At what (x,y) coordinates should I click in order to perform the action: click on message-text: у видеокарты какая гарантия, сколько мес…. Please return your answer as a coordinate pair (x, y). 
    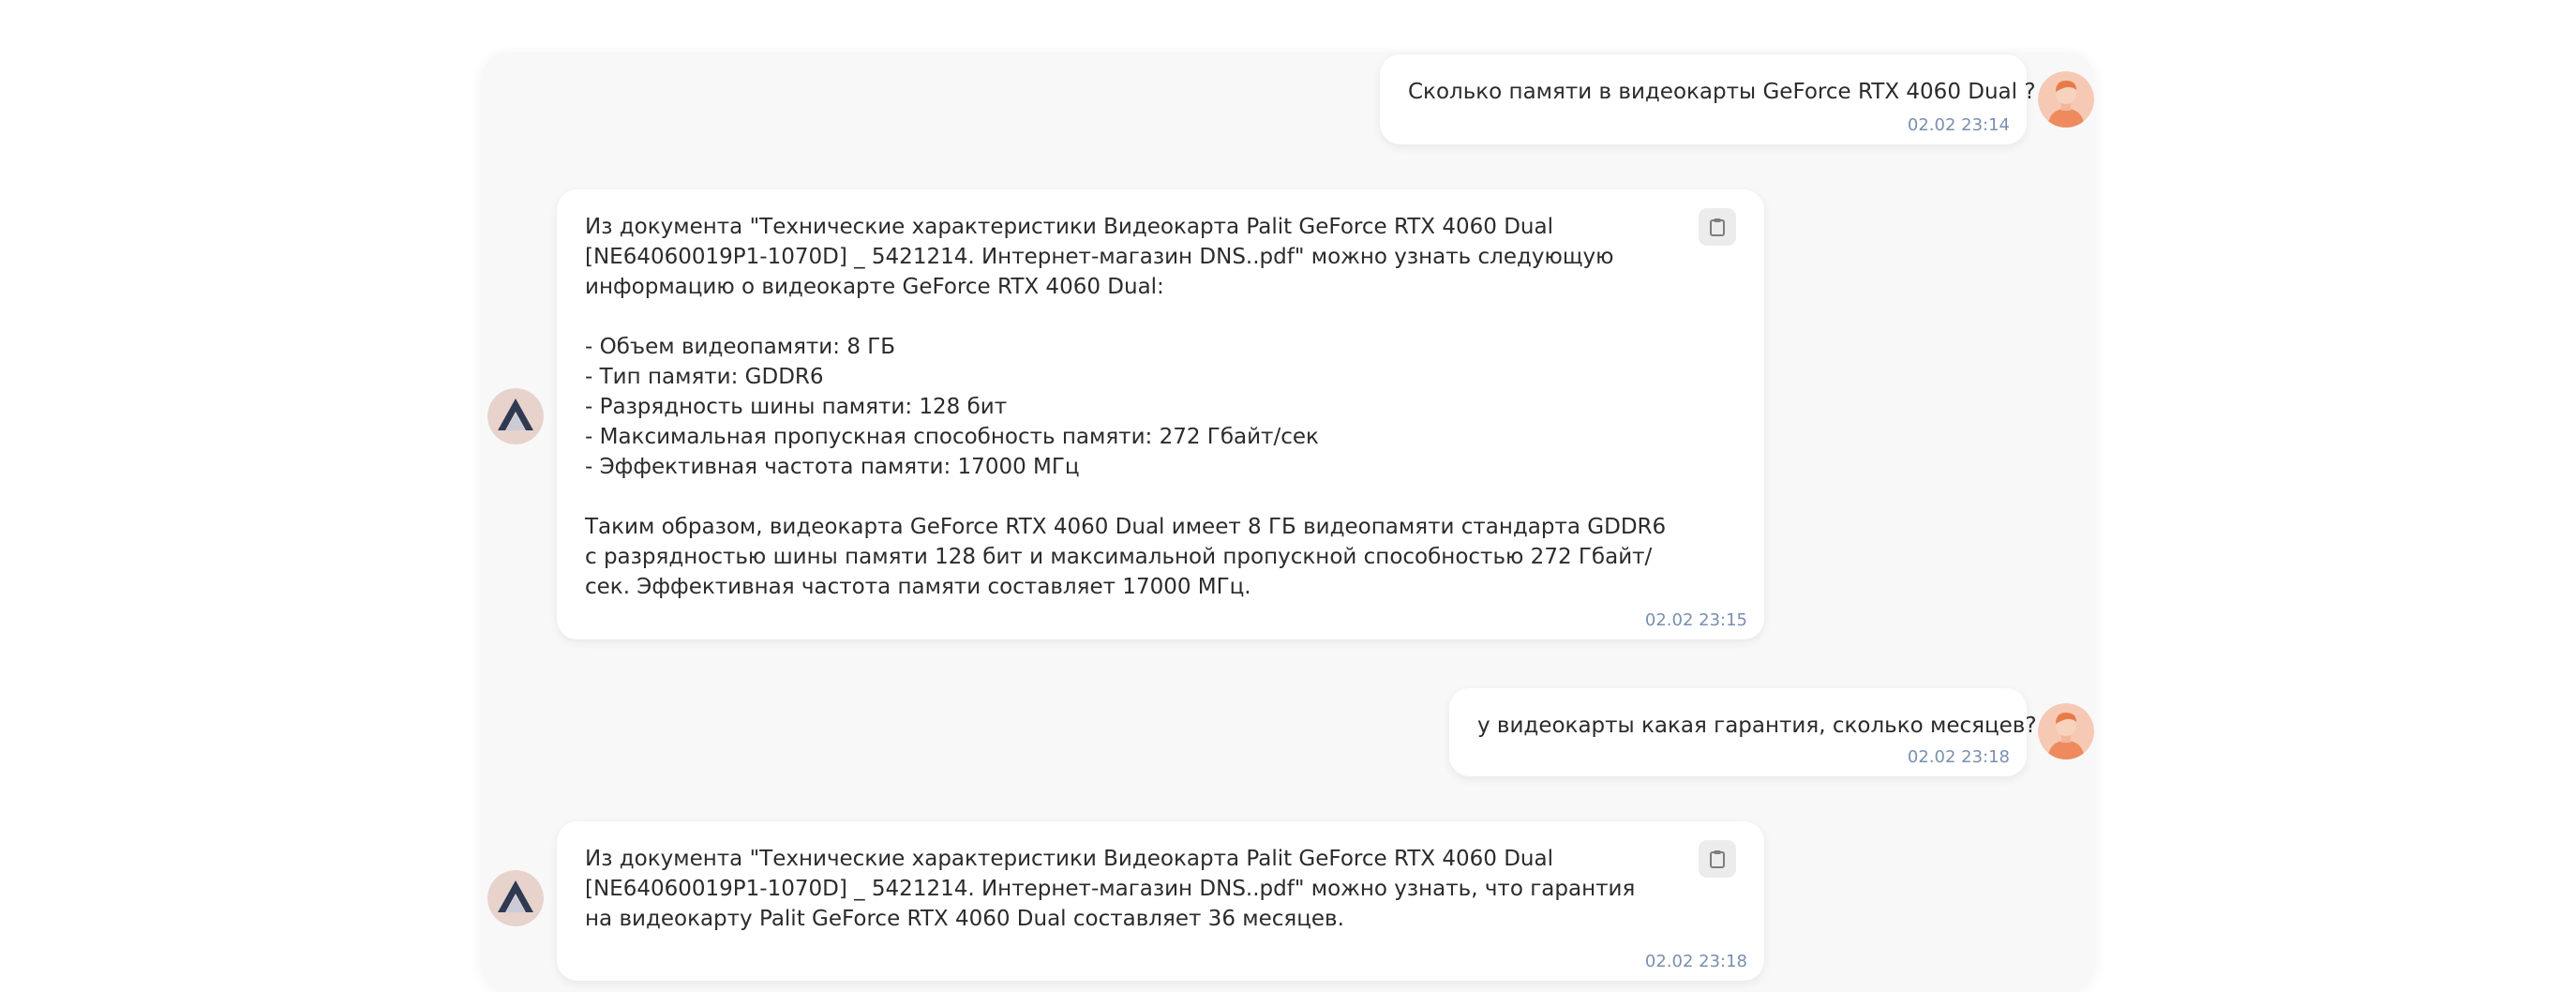
    Looking at the image, I should click on (1757, 726).